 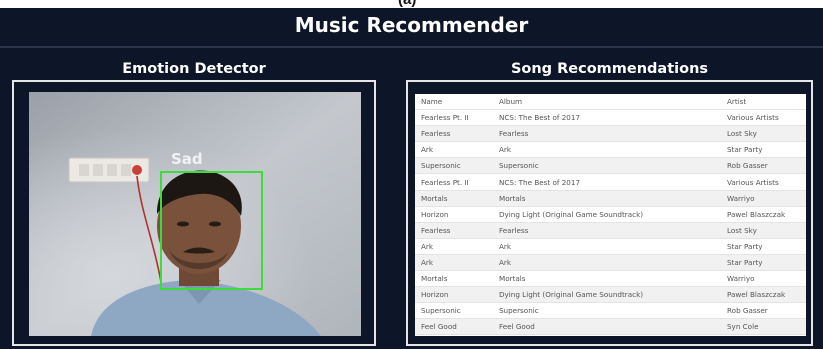 What do you see at coordinates (609, 69) in the screenshot?
I see `songs-panel-title: Song Recommendations` at bounding box center [609, 69].